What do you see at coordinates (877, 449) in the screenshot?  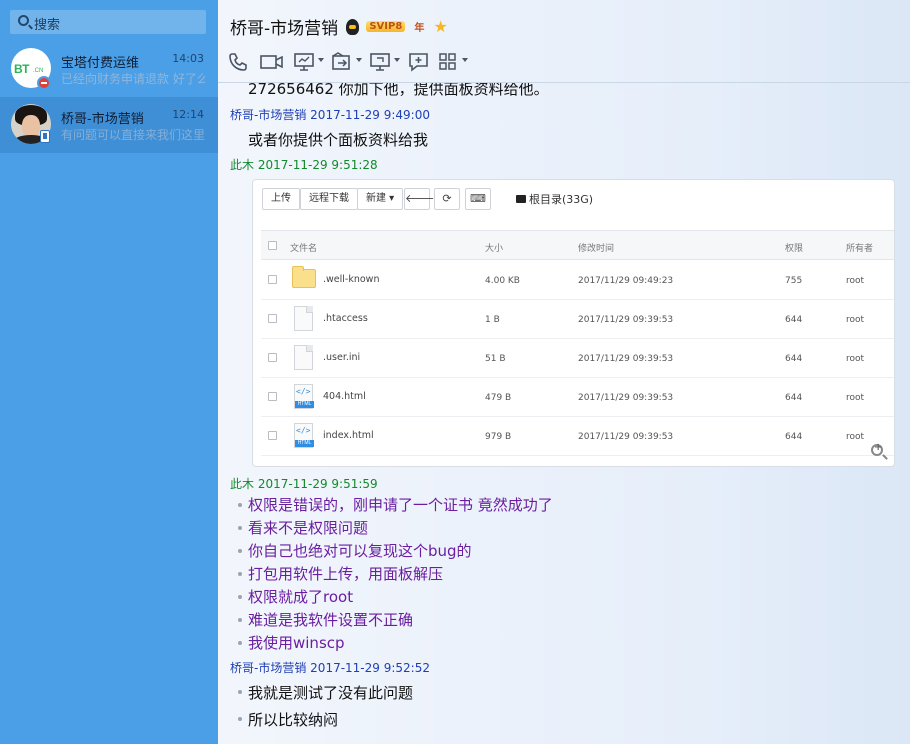 I see `zoom-in-icon` at bounding box center [877, 449].